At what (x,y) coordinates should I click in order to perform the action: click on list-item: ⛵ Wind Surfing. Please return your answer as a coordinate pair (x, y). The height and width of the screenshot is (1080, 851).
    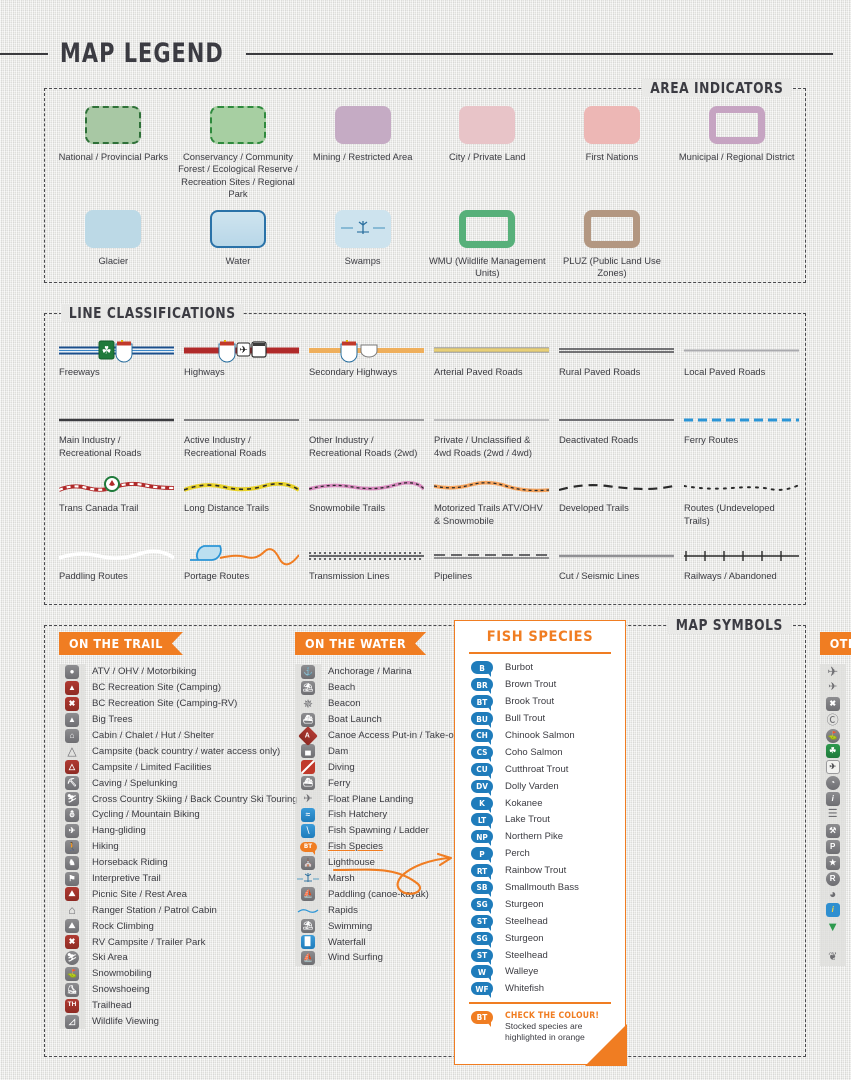
    Looking at the image, I should click on (378, 958).